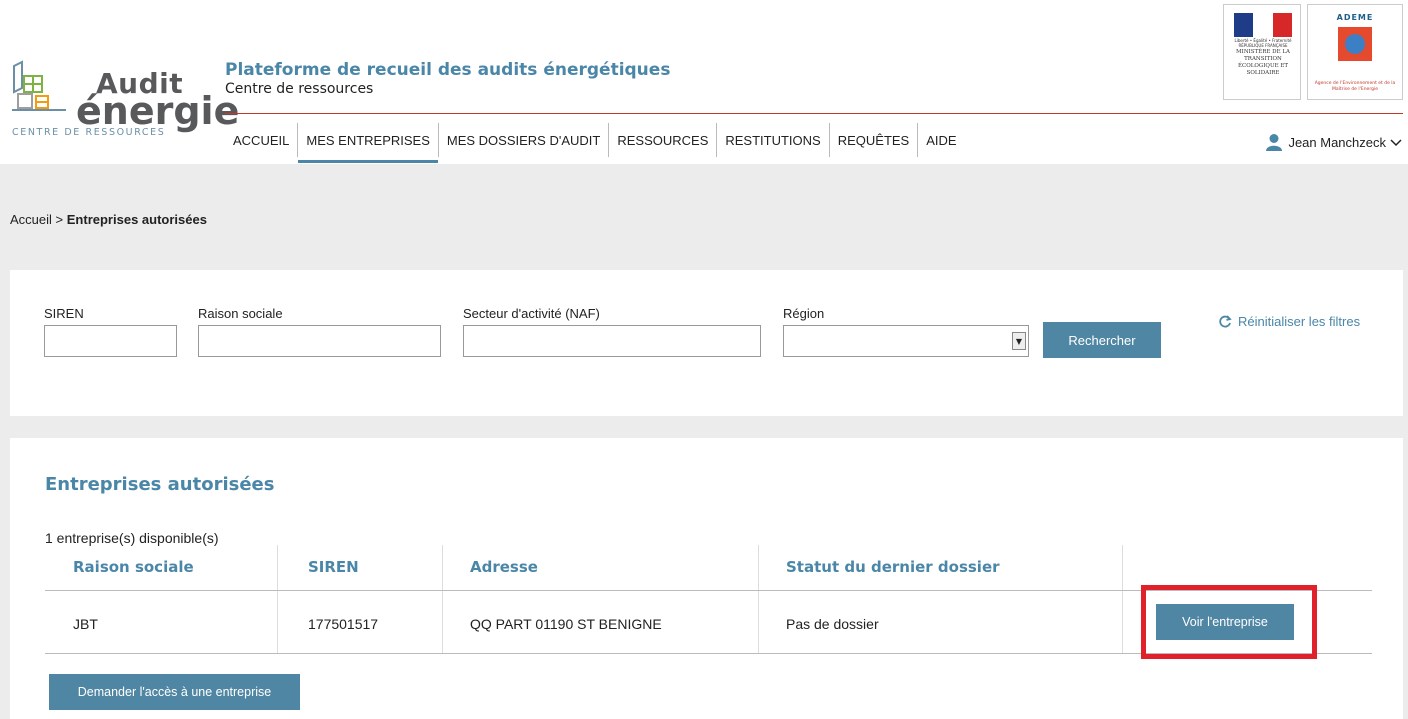 The image size is (1408, 719). What do you see at coordinates (1337, 142) in the screenshot?
I see `user-name: Jean Manchzeck` at bounding box center [1337, 142].